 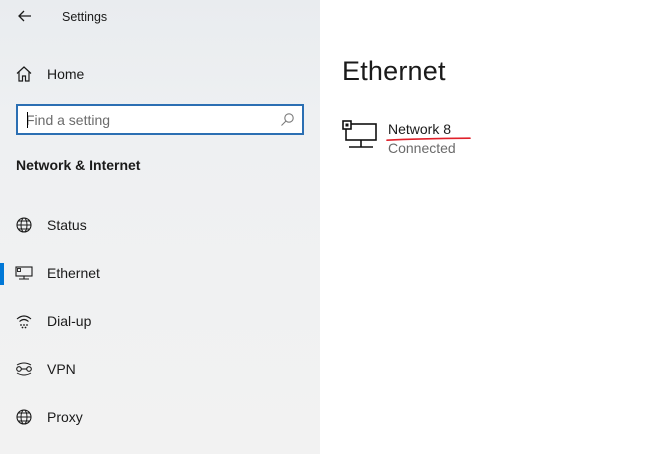 I want to click on back-button, so click(x=25, y=16).